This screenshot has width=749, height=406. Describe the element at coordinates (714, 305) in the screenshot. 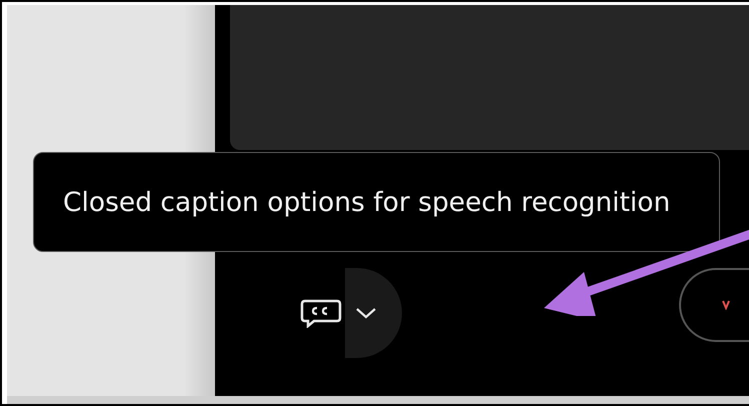

I see `round-button` at that location.